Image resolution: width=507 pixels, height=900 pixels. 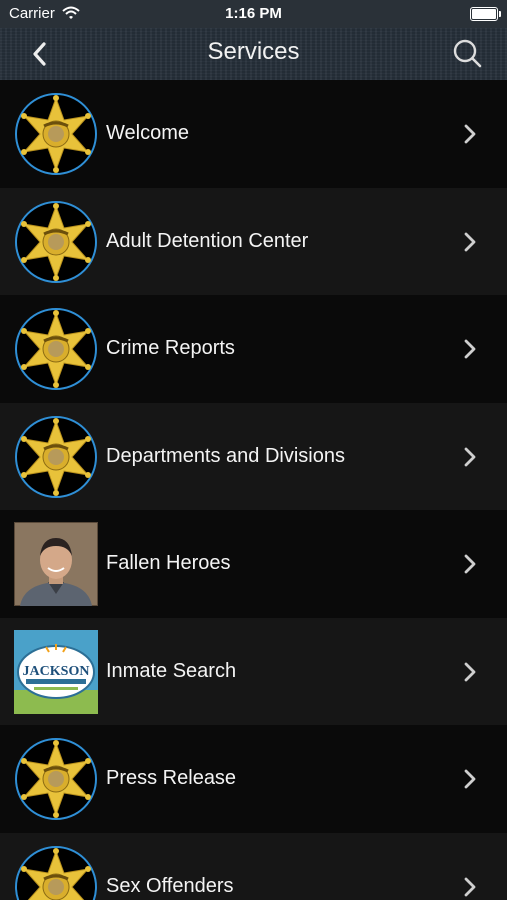 What do you see at coordinates (147, 133) in the screenshot?
I see `list-item-label: Welcome` at bounding box center [147, 133].